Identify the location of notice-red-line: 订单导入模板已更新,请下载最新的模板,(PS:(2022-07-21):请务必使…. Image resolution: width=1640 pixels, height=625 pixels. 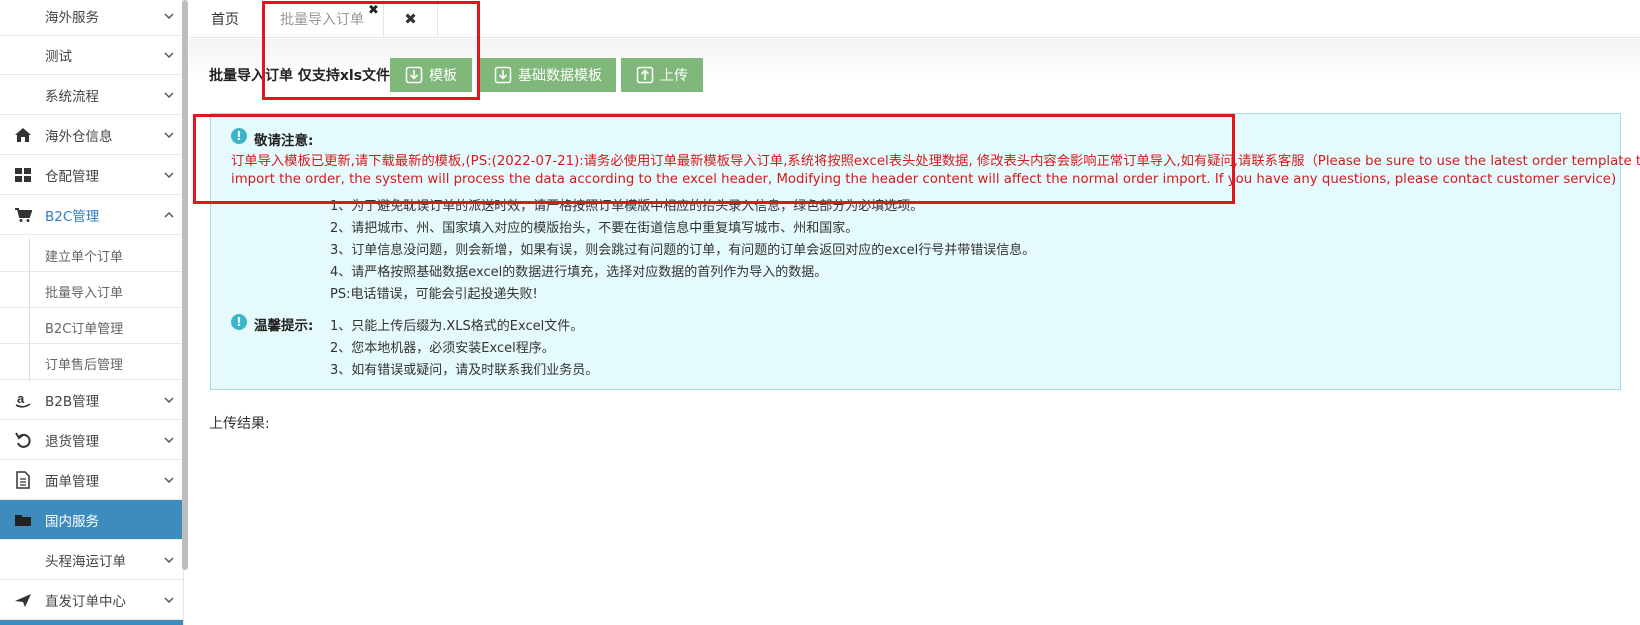
(935, 161).